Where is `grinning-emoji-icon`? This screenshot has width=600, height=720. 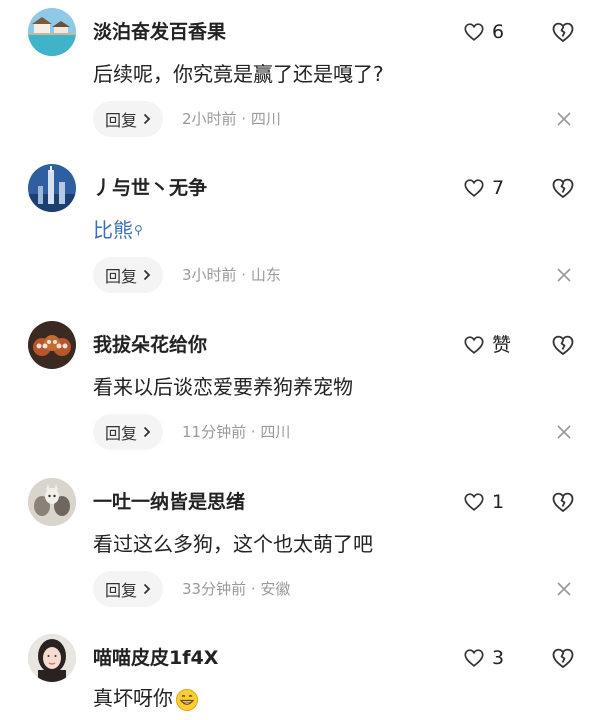 grinning-emoji-icon is located at coordinates (187, 699).